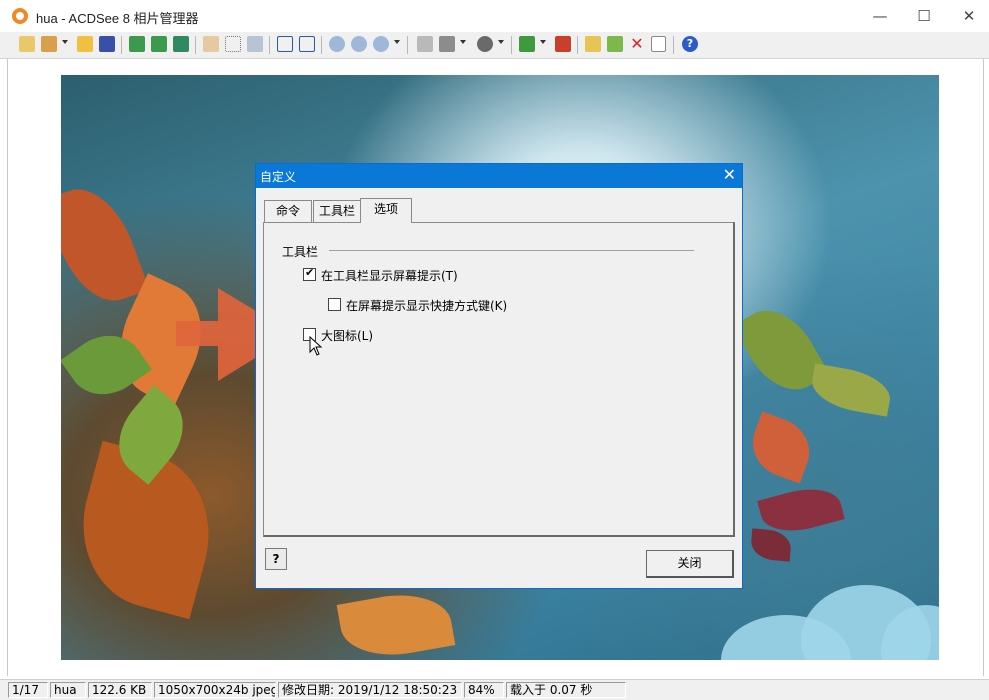 The height and width of the screenshot is (700, 989). What do you see at coordinates (593, 44) in the screenshot?
I see `copy-icon` at bounding box center [593, 44].